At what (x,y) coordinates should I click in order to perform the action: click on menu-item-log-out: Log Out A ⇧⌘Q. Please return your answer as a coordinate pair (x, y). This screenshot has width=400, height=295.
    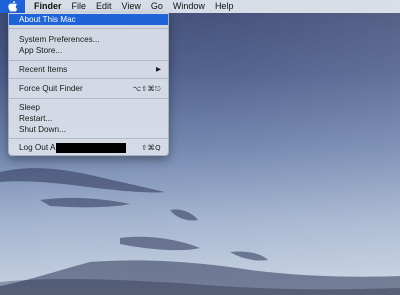
    Looking at the image, I should click on (88, 147).